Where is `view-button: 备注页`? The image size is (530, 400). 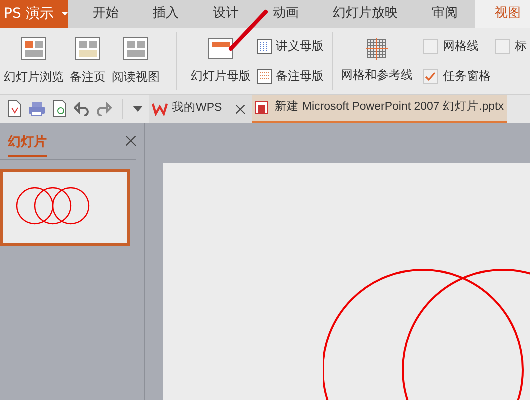
view-button: 备注页 is located at coordinates (88, 61).